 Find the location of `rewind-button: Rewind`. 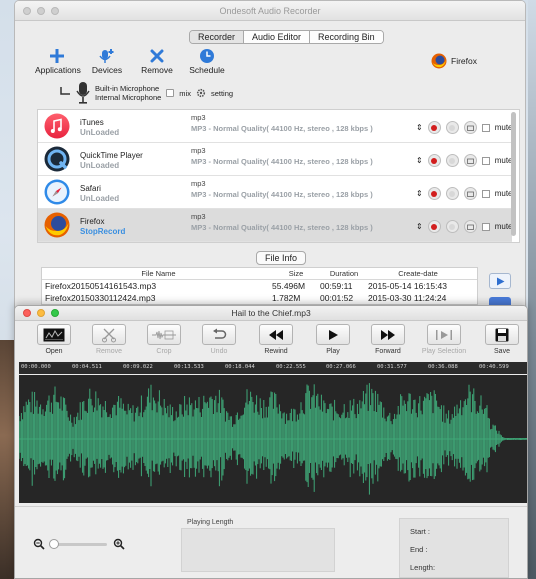

rewind-button: Rewind is located at coordinates (276, 339).